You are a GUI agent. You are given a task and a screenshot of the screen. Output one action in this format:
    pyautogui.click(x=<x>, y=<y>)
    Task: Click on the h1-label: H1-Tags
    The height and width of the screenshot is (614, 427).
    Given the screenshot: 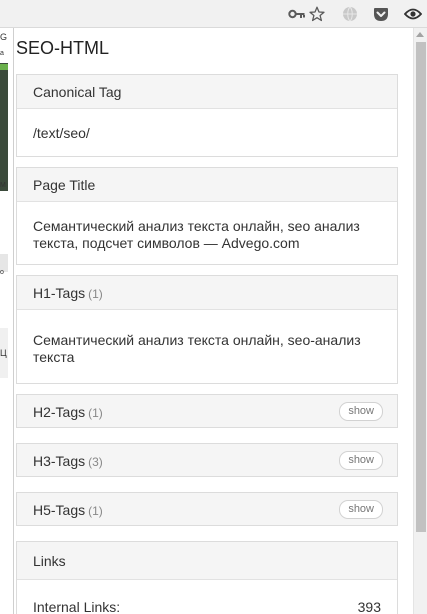 What is the action you would take?
    pyautogui.click(x=59, y=293)
    